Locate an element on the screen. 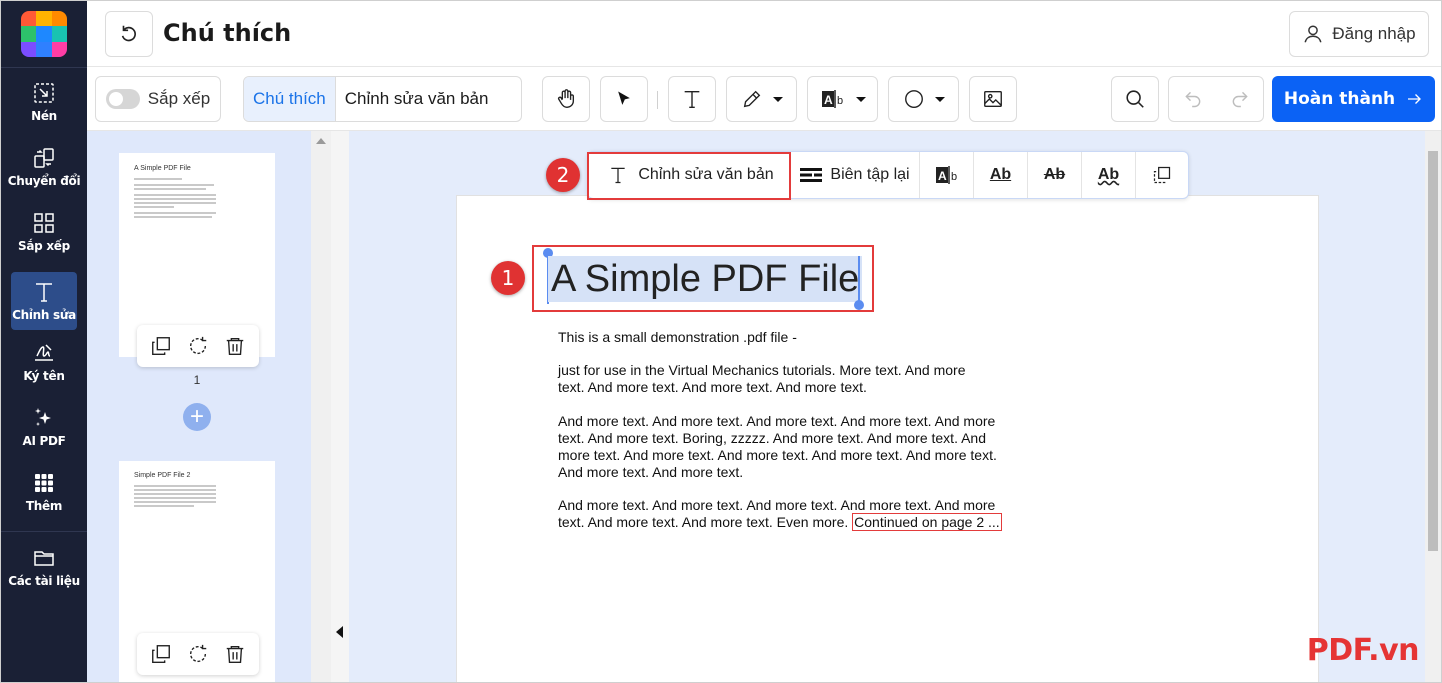 The width and height of the screenshot is (1442, 683). rail-item-arrange: Sắp xếp is located at coordinates (44, 232).